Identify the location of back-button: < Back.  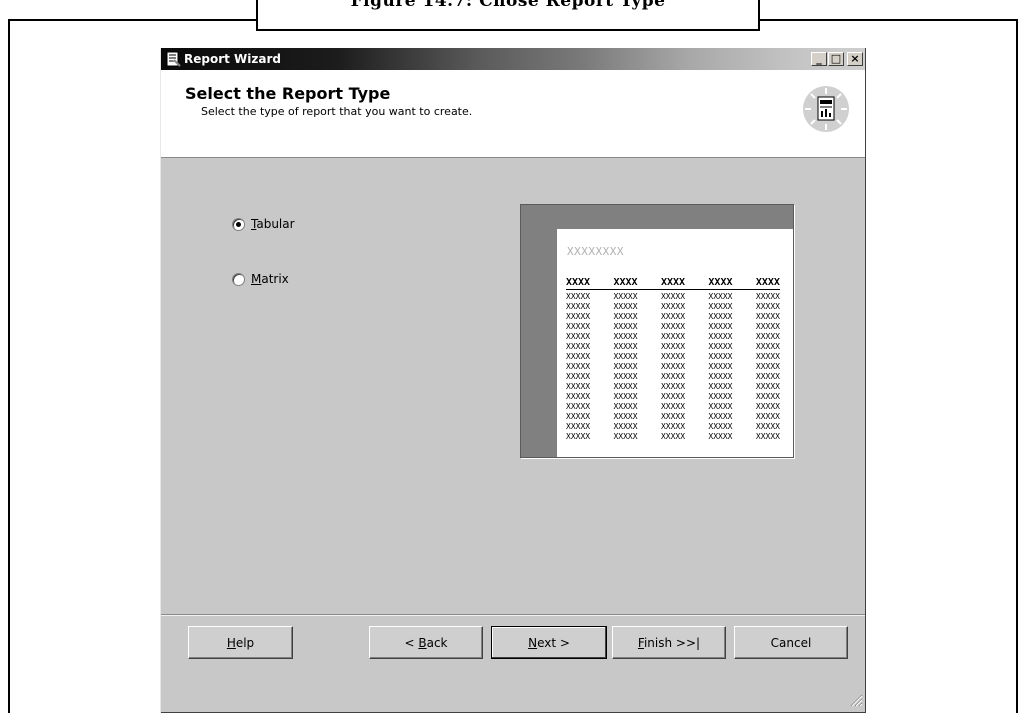
(426, 642).